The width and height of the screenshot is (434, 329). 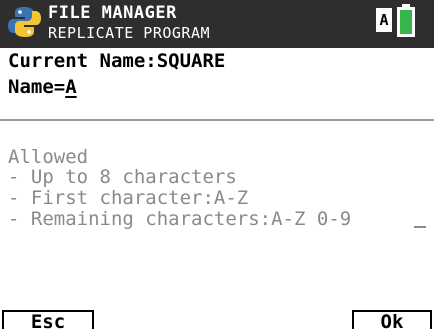 I want to click on name-input: A, so click(x=70, y=87).